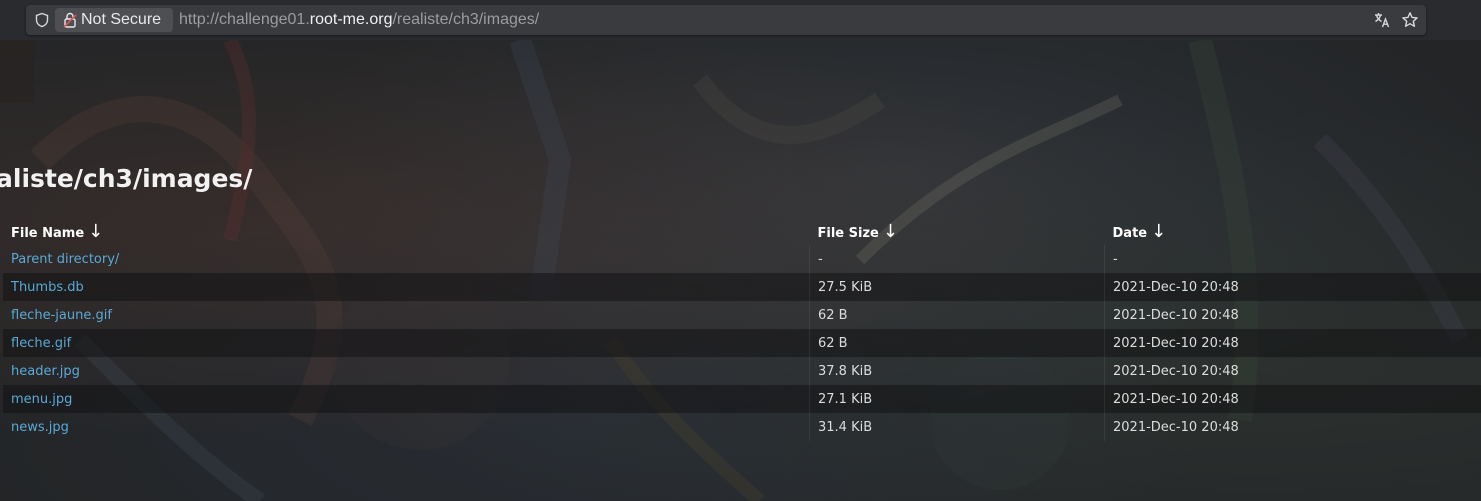 The image size is (1481, 501). Describe the element at coordinates (406, 427) in the screenshot. I see `file-name-cell: news.jpg` at that location.